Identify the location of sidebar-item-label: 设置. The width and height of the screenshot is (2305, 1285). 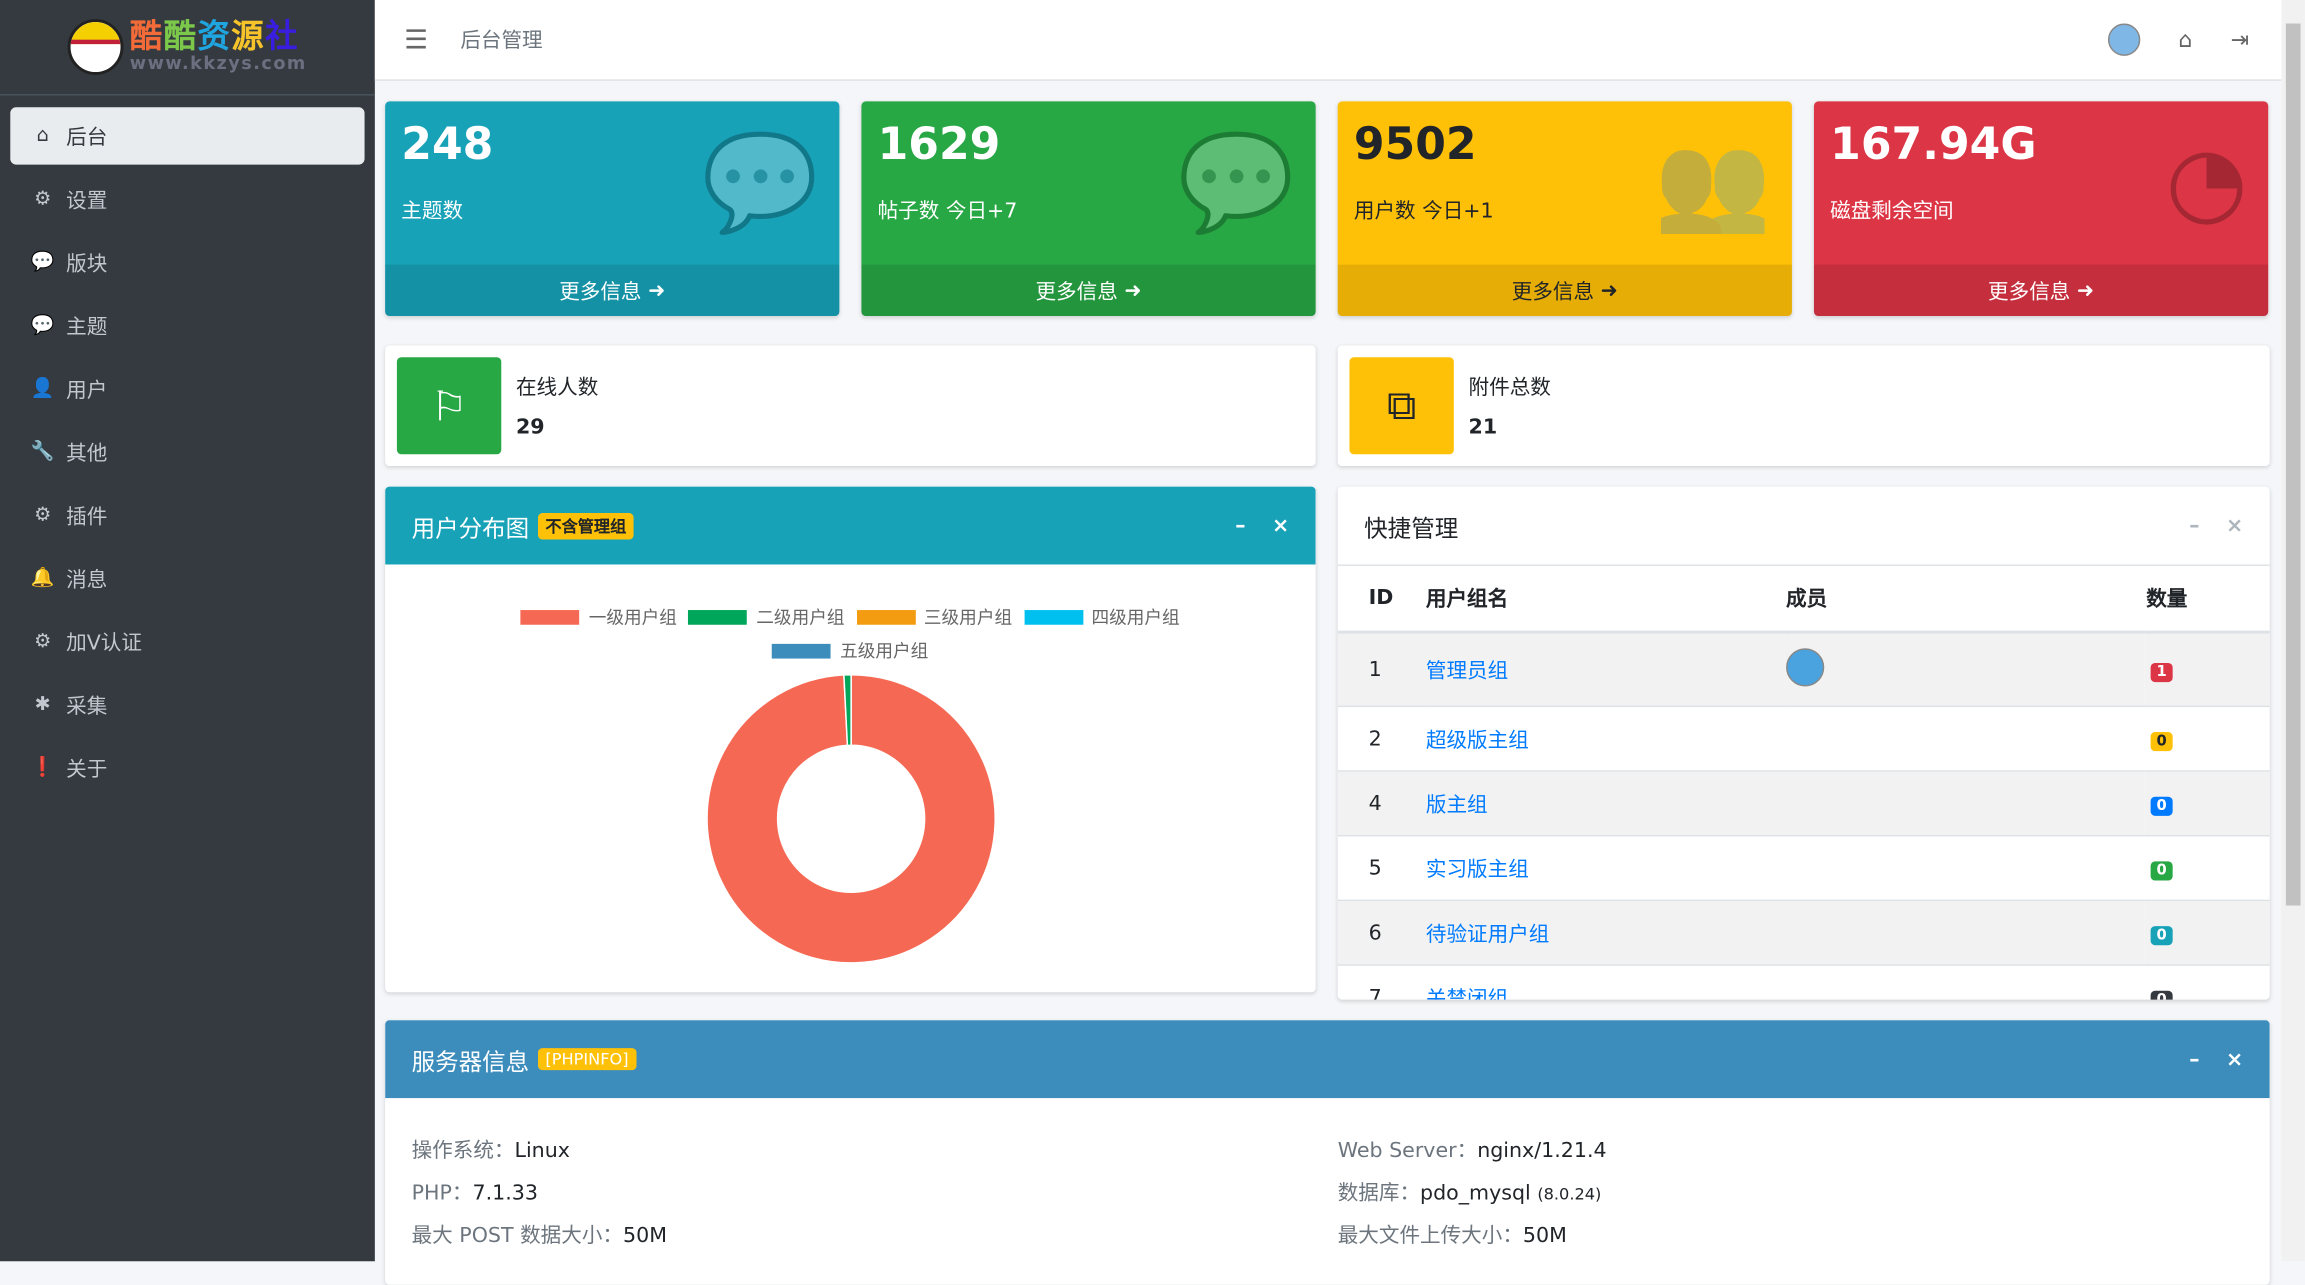
(87, 200).